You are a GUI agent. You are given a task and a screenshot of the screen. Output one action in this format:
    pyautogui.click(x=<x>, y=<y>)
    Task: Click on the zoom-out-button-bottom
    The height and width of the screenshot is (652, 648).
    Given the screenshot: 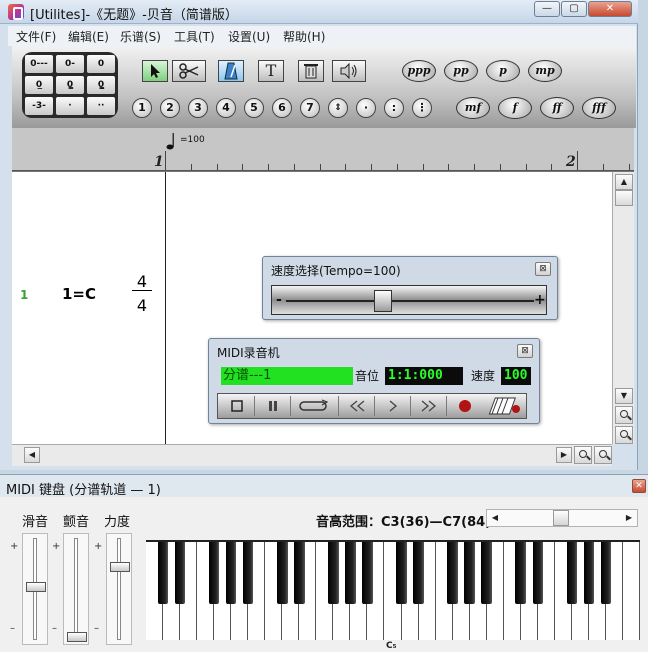 What is the action you would take?
    pyautogui.click(x=603, y=455)
    